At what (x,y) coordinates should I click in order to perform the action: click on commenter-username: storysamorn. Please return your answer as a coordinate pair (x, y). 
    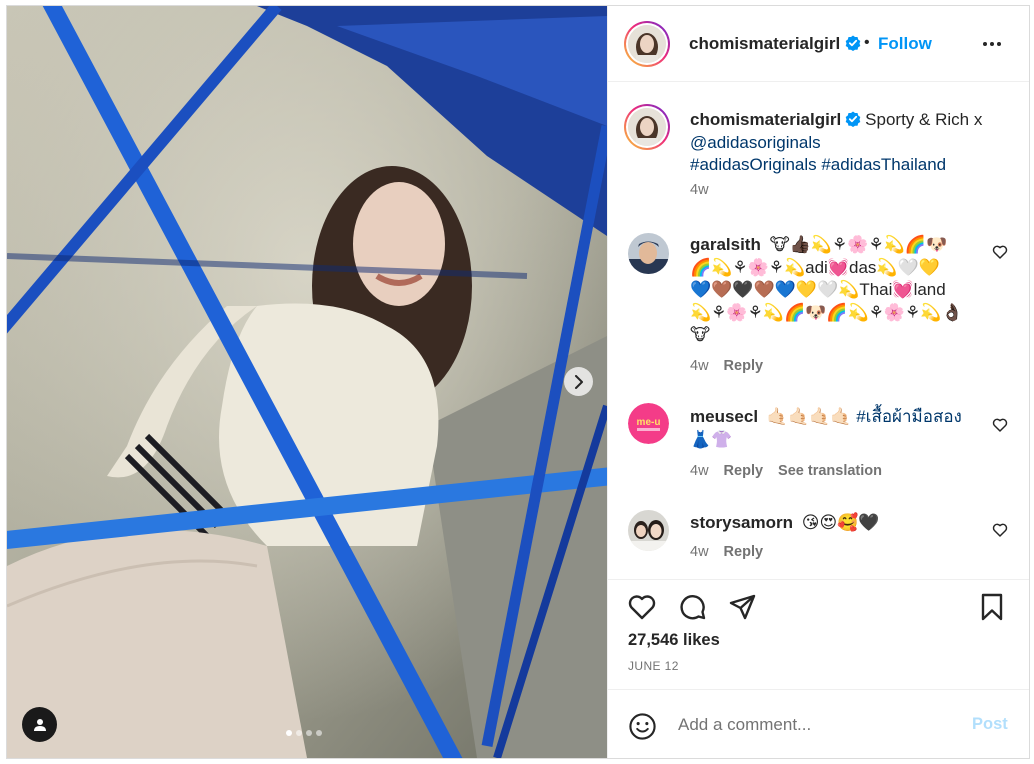
    Looking at the image, I should click on (741, 522).